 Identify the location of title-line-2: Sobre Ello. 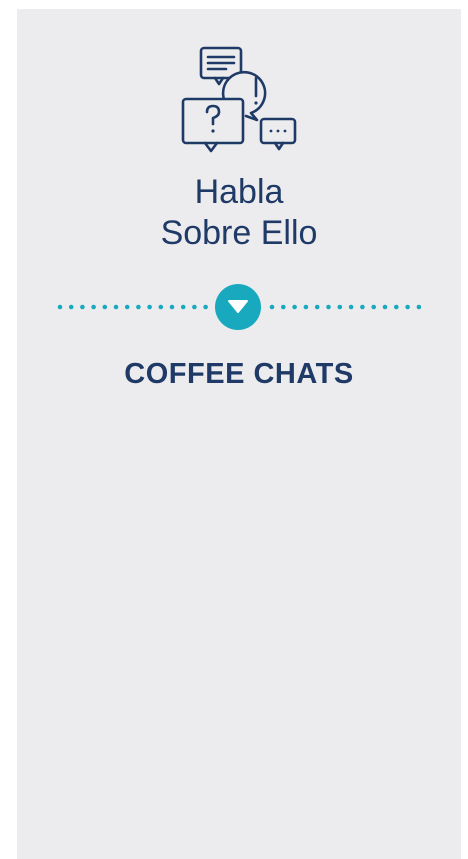
(239, 233).